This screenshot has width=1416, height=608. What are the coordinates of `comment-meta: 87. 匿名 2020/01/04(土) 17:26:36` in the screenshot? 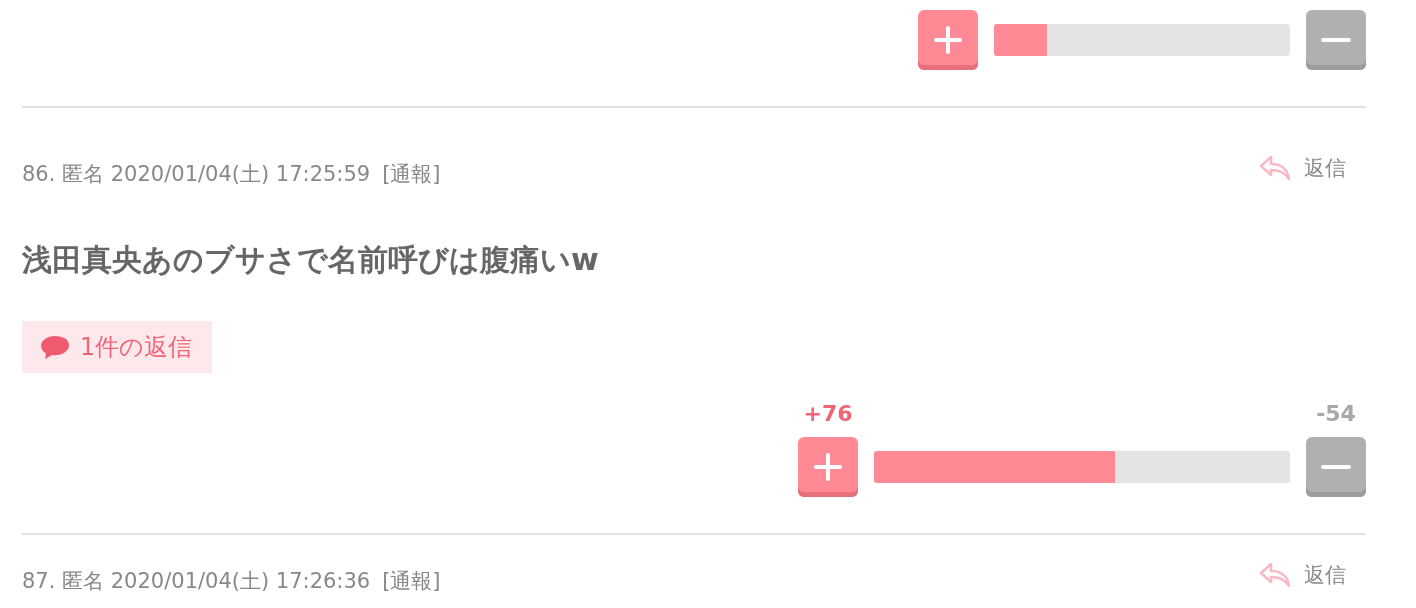 It's located at (196, 581).